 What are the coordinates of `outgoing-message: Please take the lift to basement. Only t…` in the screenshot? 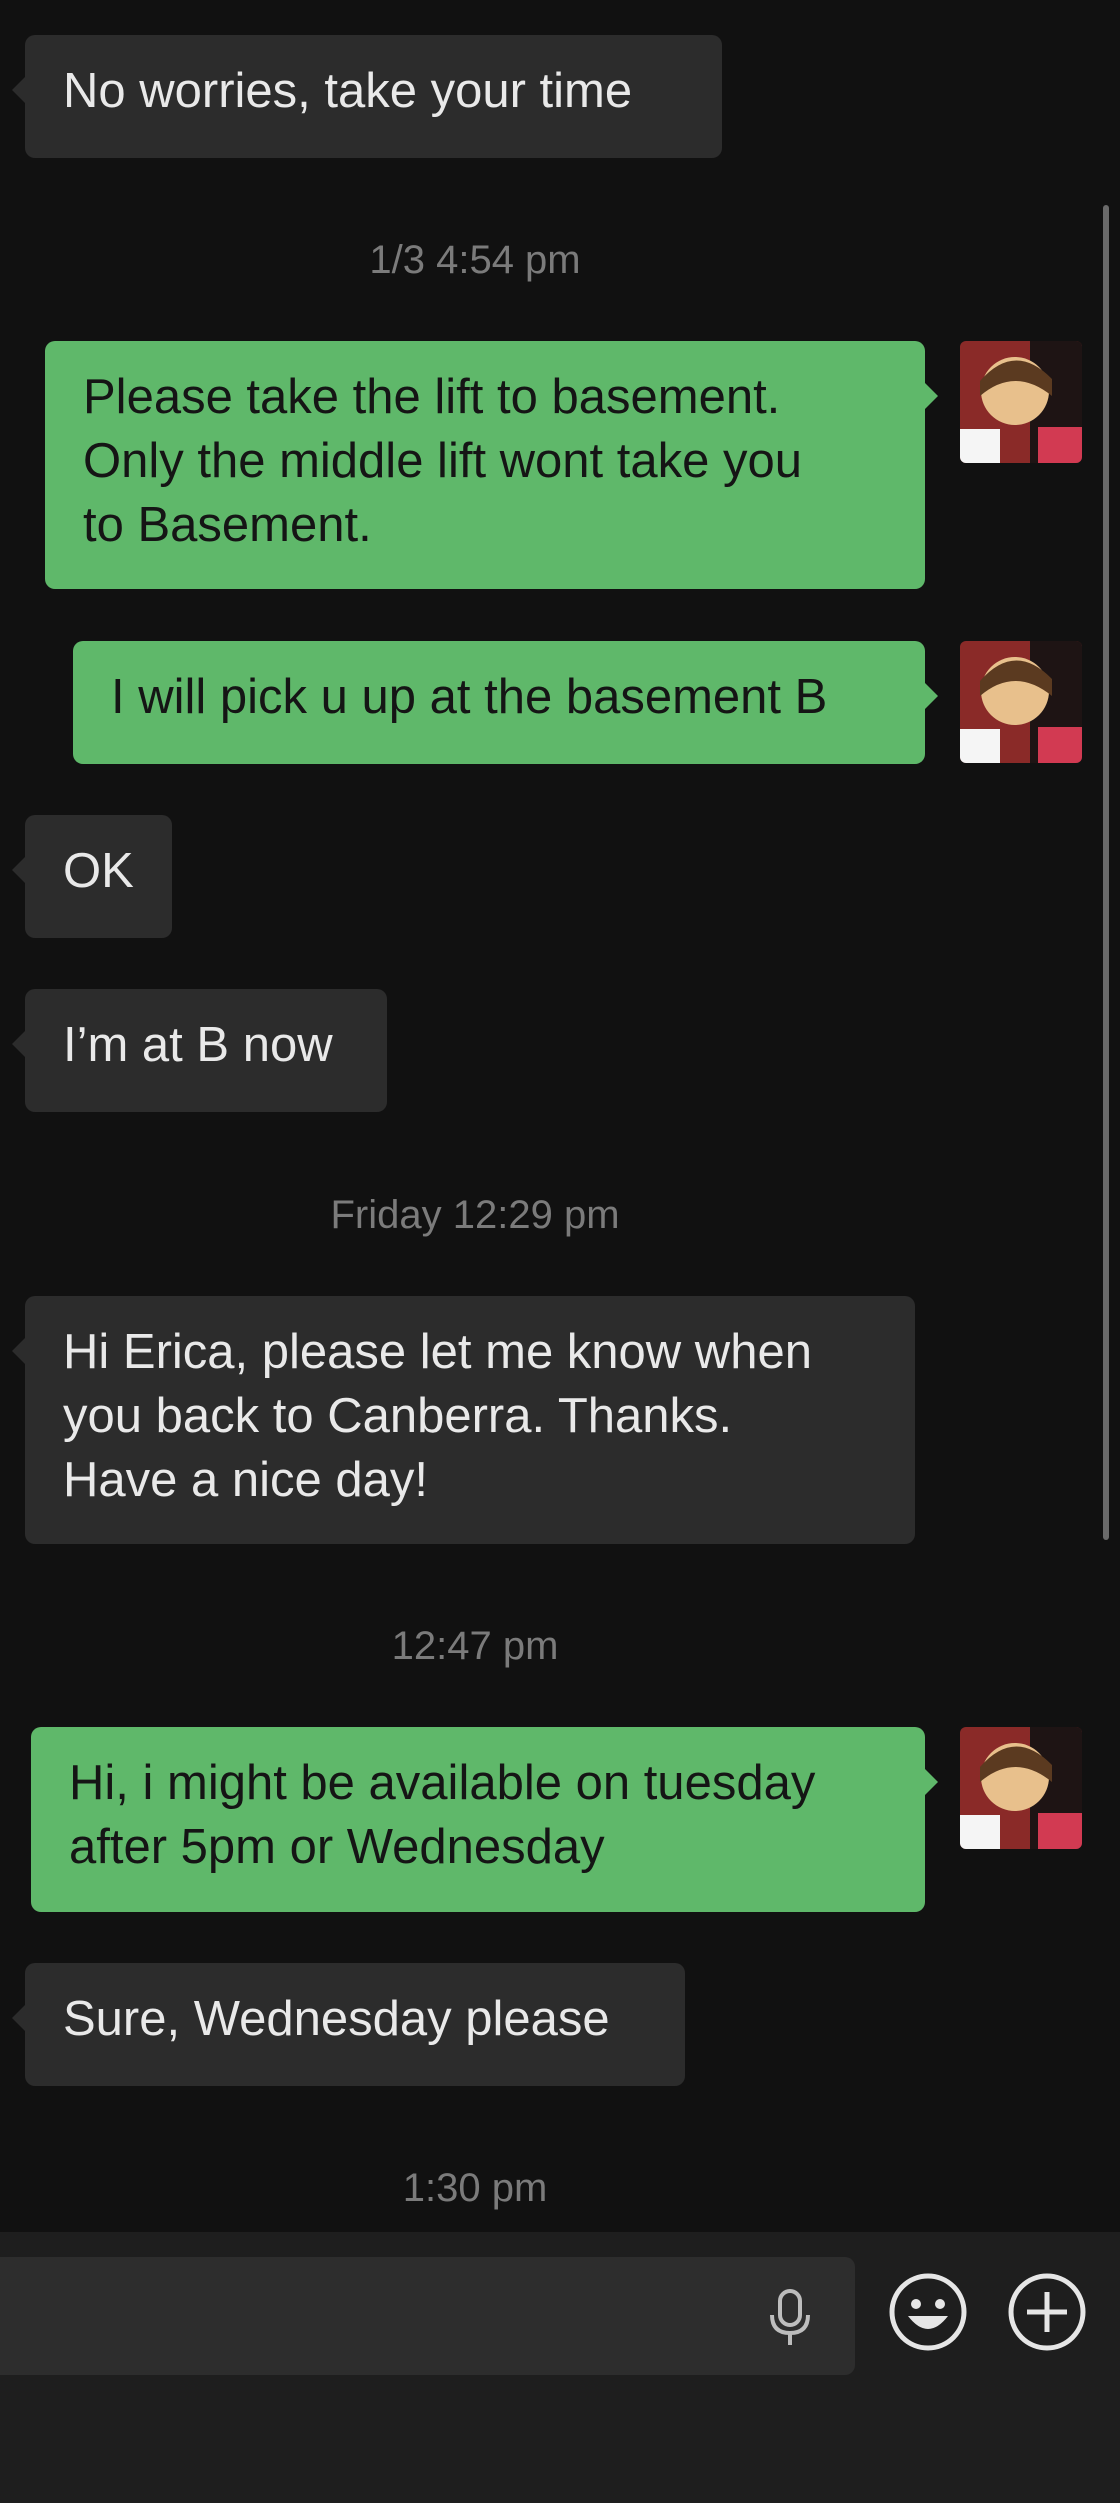 It's located at (491, 465).